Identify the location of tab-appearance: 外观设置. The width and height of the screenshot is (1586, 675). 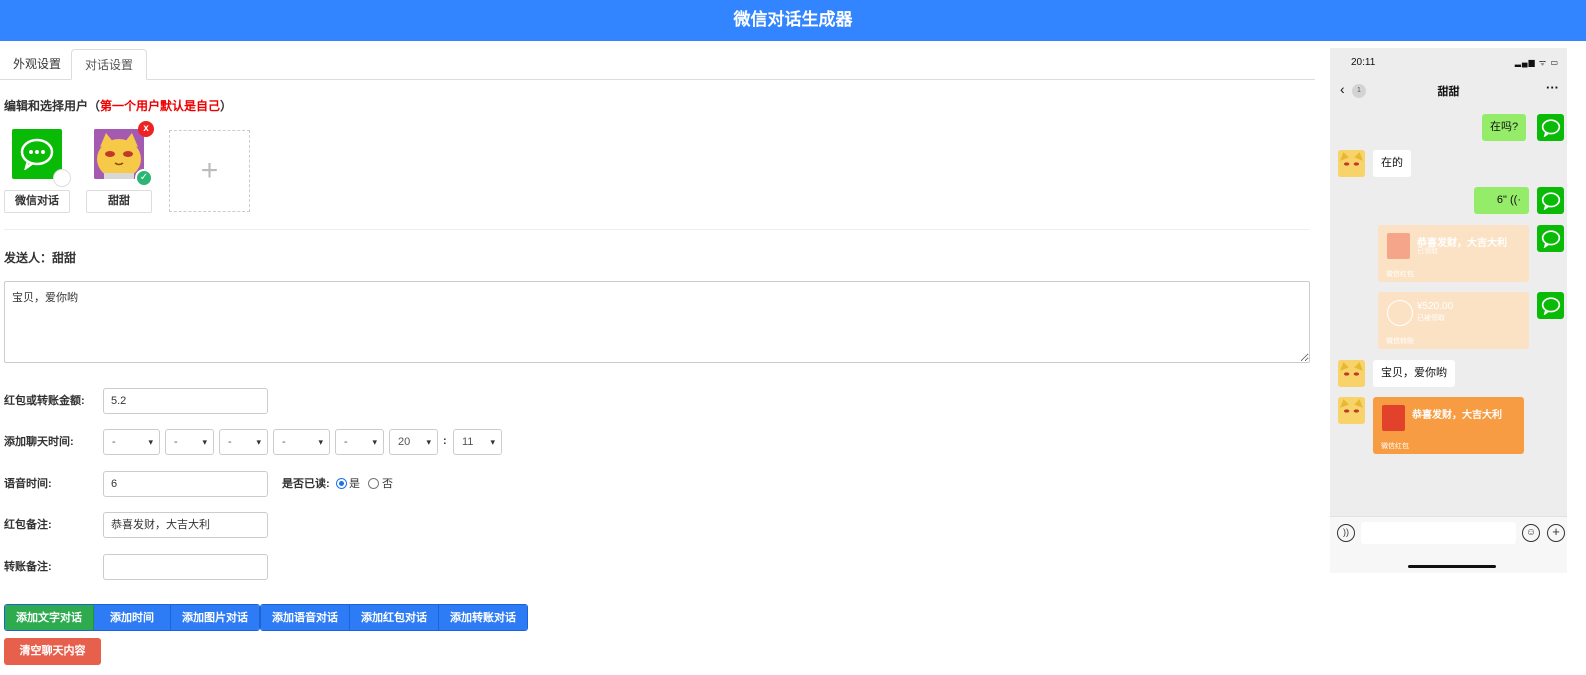
(37, 64).